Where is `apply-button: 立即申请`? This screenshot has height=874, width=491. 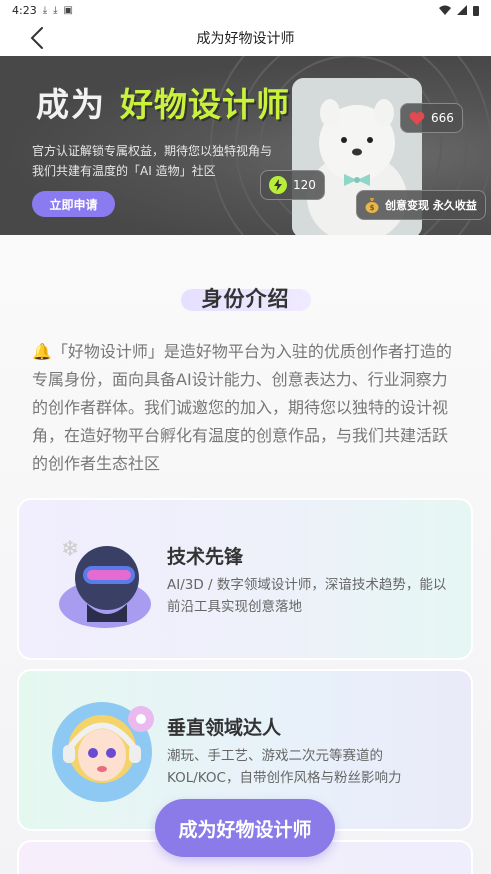 apply-button: 立即申请 is located at coordinates (73, 204).